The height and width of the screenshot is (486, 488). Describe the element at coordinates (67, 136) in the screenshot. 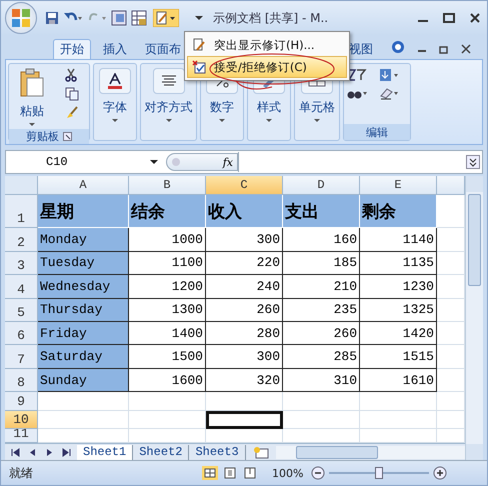

I see `dialog-launcher-icon` at that location.